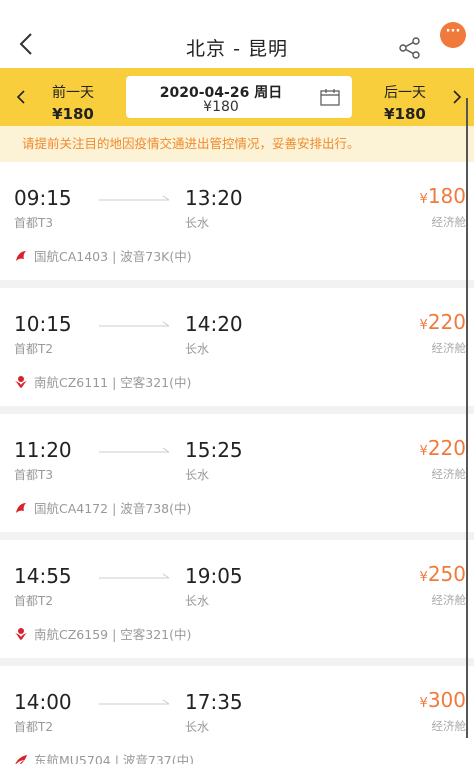 The image size is (474, 764). What do you see at coordinates (453, 35) in the screenshot?
I see `more-menu-button: ···` at bounding box center [453, 35].